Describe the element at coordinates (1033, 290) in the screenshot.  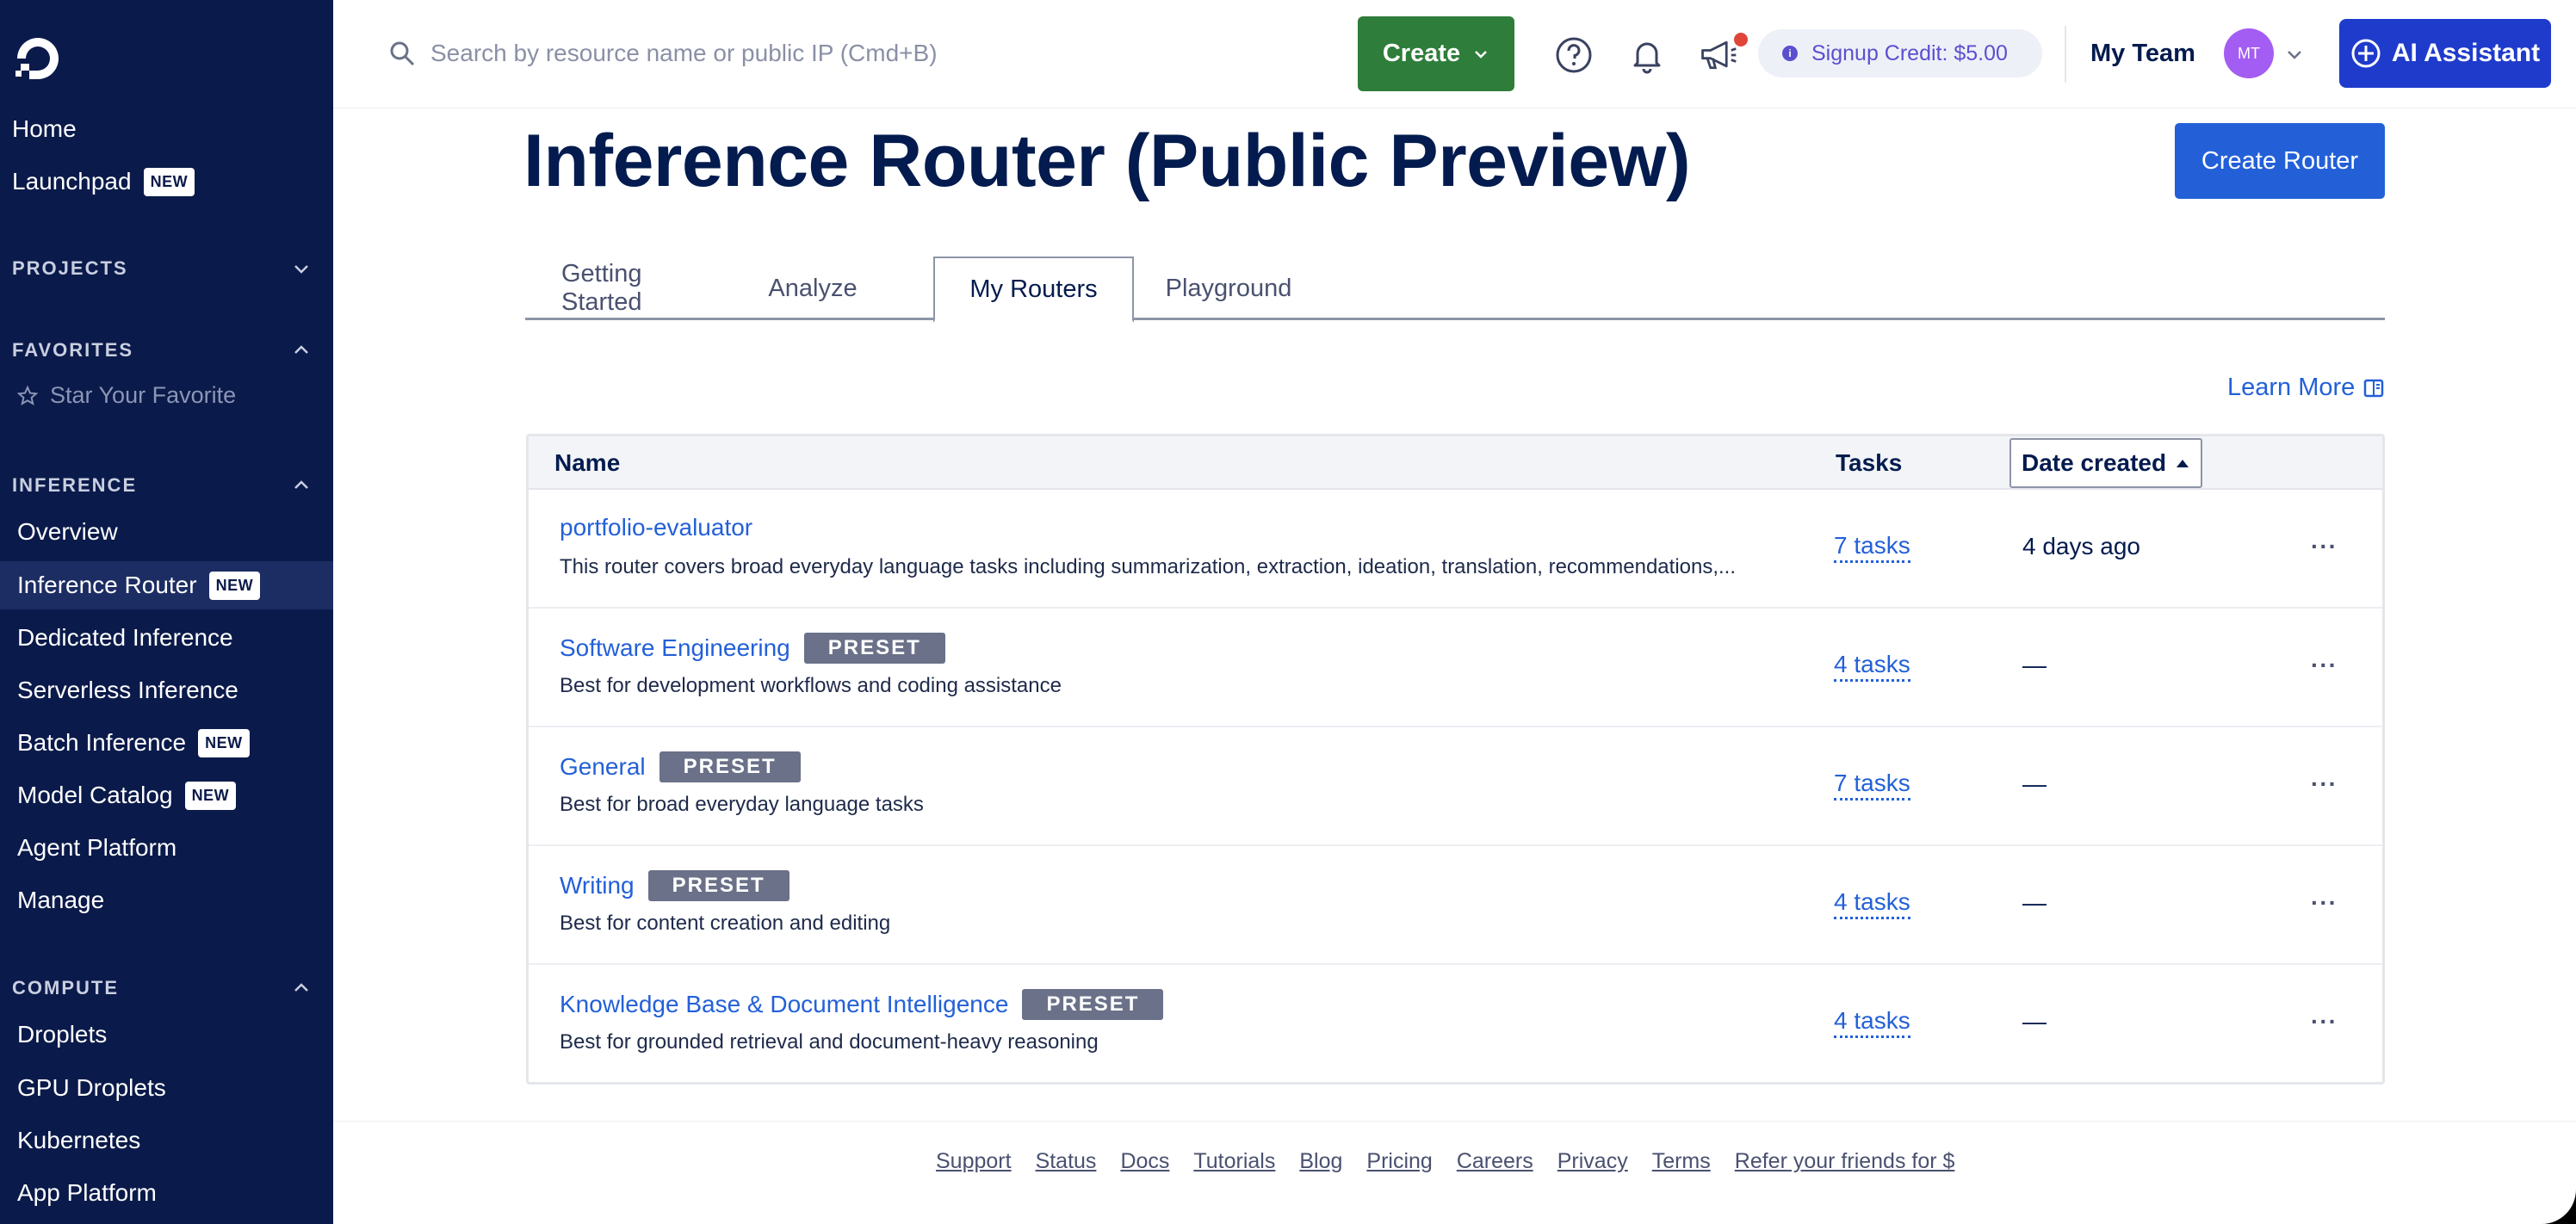
I see `tab-my-routers: My Routers` at that location.